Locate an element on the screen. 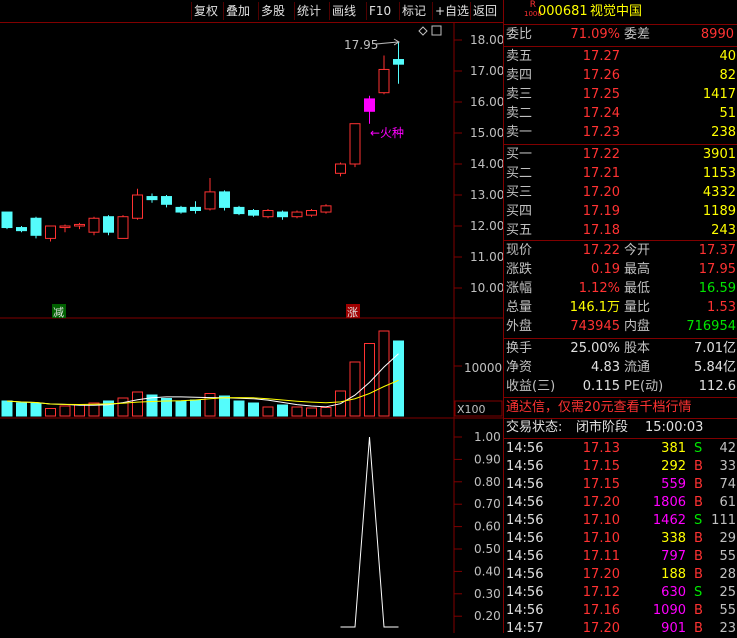 This screenshot has width=737, height=638. toolbar-button-5: F10 is located at coordinates (379, 11).